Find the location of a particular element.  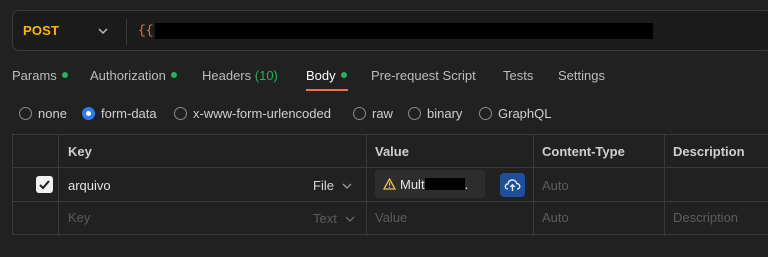

tab-label: Authorization is located at coordinates (128, 75).